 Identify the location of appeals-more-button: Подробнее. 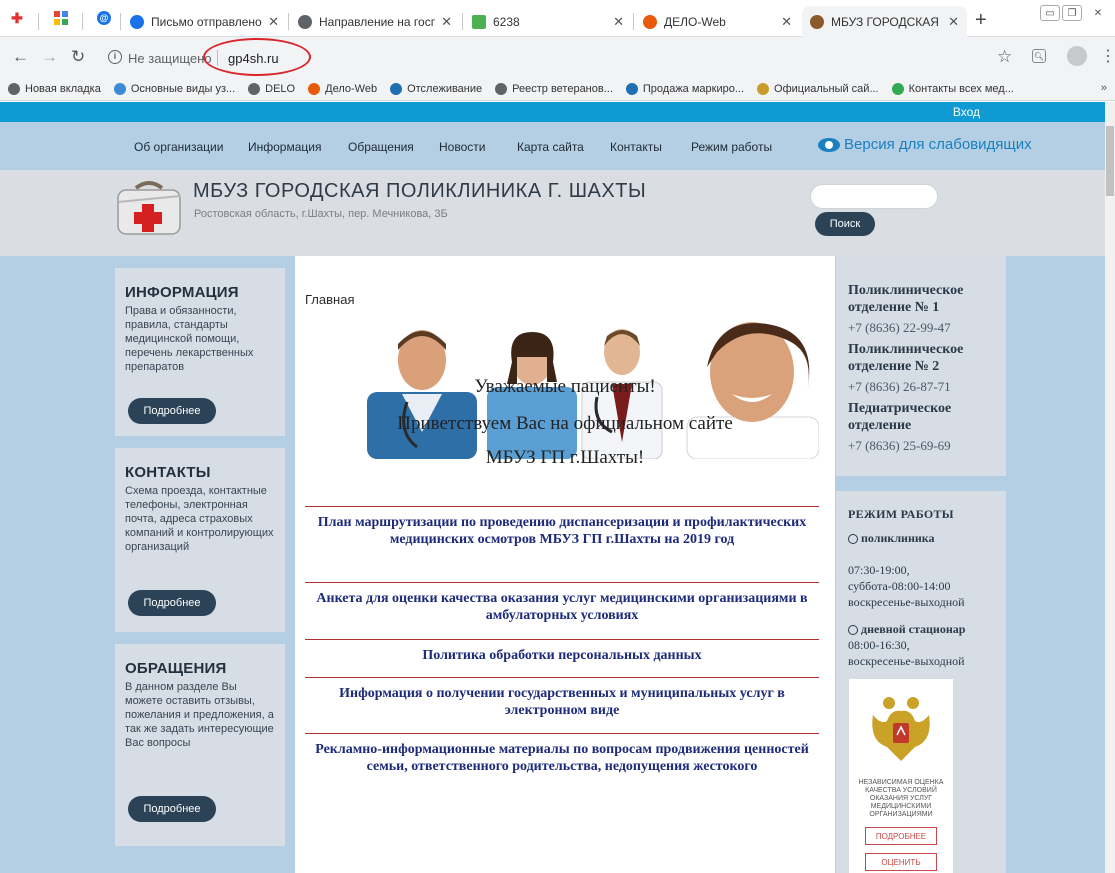
(172, 809).